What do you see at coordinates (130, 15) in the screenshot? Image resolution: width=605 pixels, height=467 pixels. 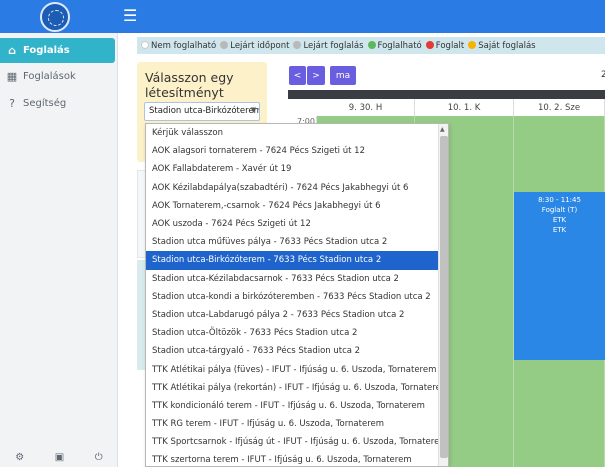 I see `hamburger-menu-icon: ☰` at bounding box center [130, 15].